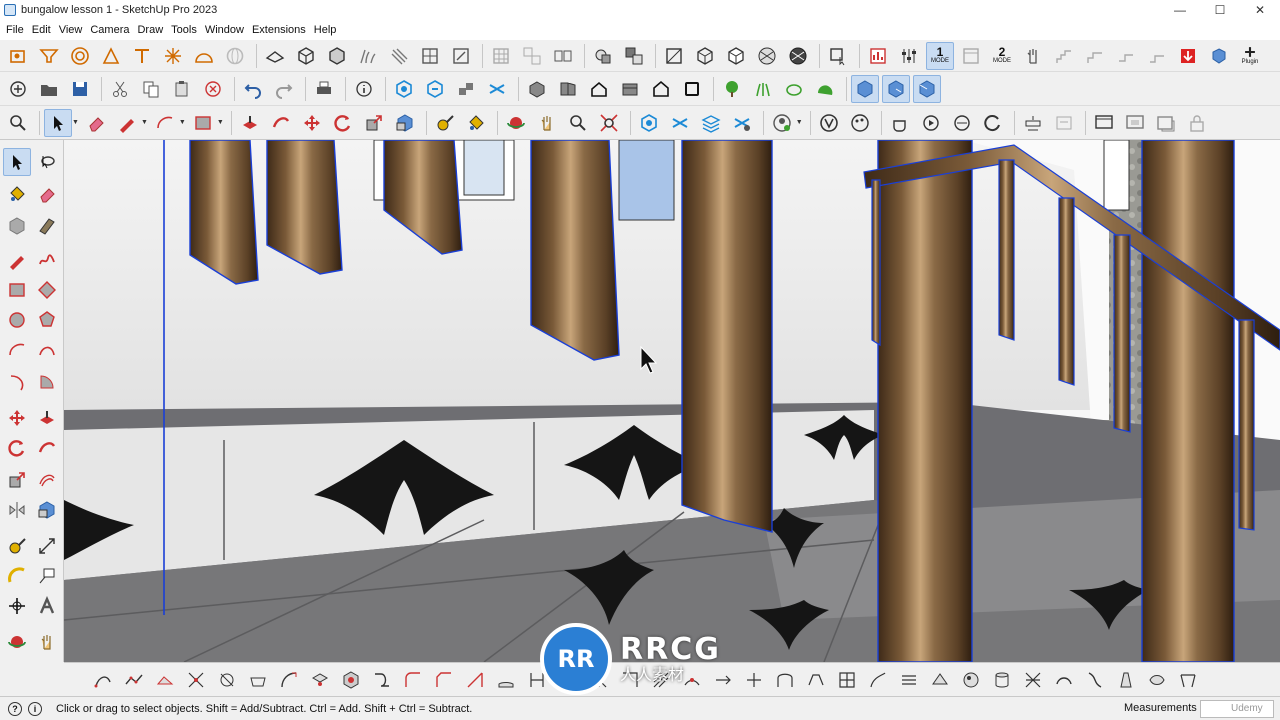 Image resolution: width=1280 pixels, height=720 pixels. Describe the element at coordinates (816, 680) in the screenshot. I see `array-icon` at that location.